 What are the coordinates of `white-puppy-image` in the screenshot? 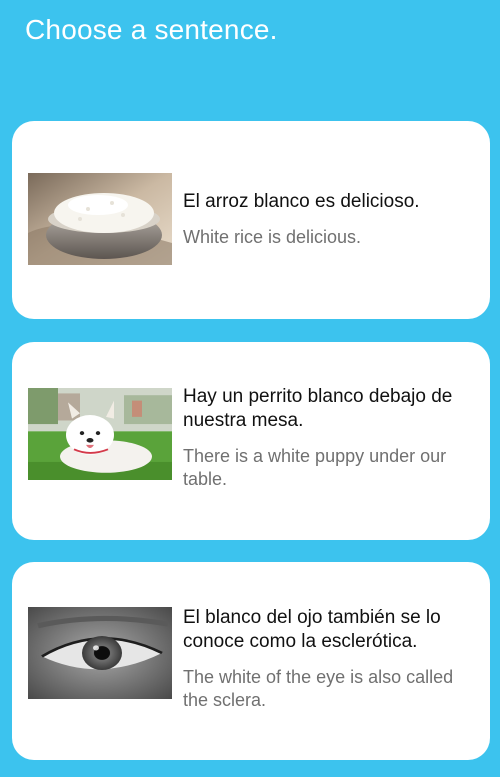 It's located at (100, 434).